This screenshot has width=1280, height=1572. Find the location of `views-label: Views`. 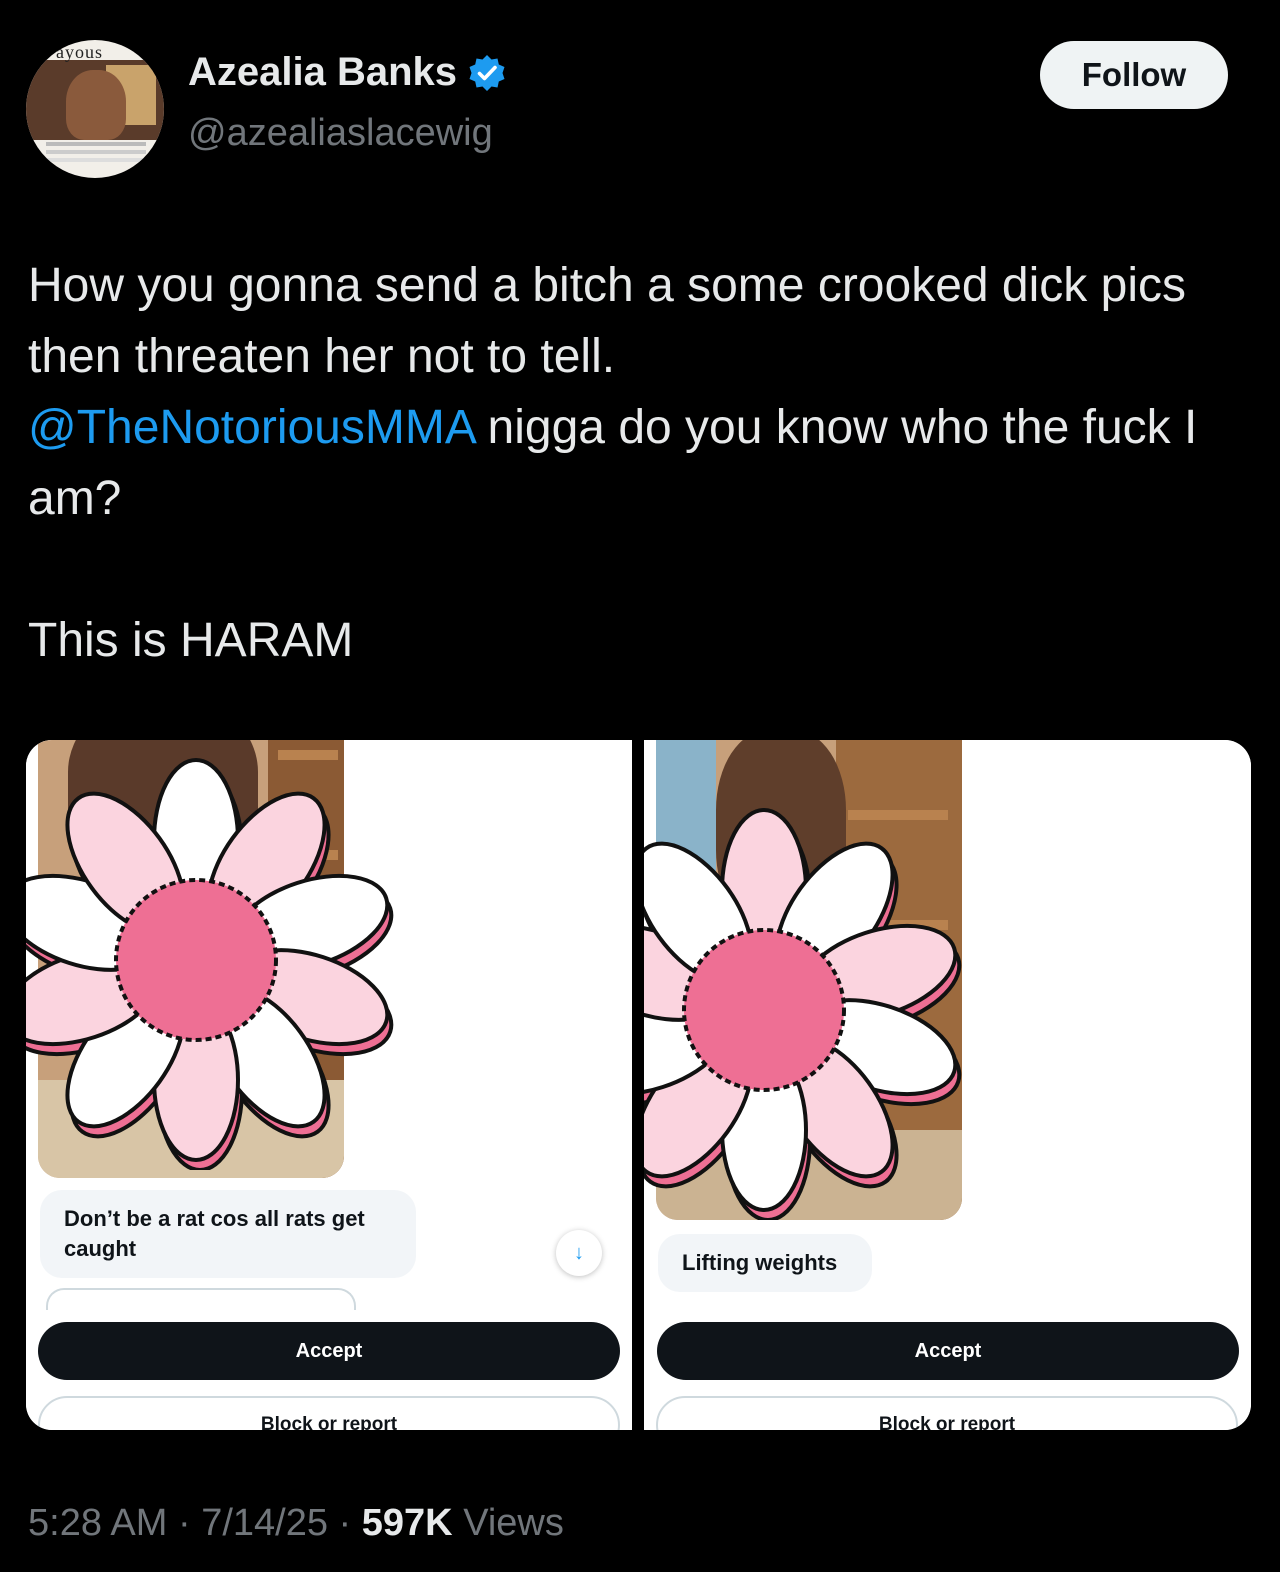

views-label: Views is located at coordinates (513, 1523).